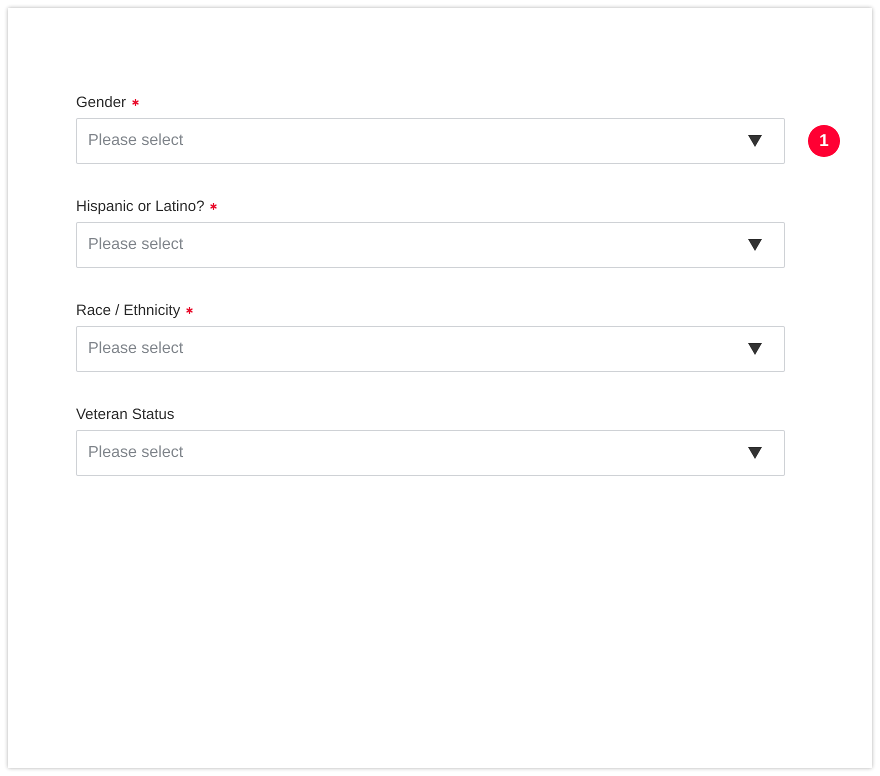  What do you see at coordinates (125, 414) in the screenshot?
I see `field-label: Veteran Status` at bounding box center [125, 414].